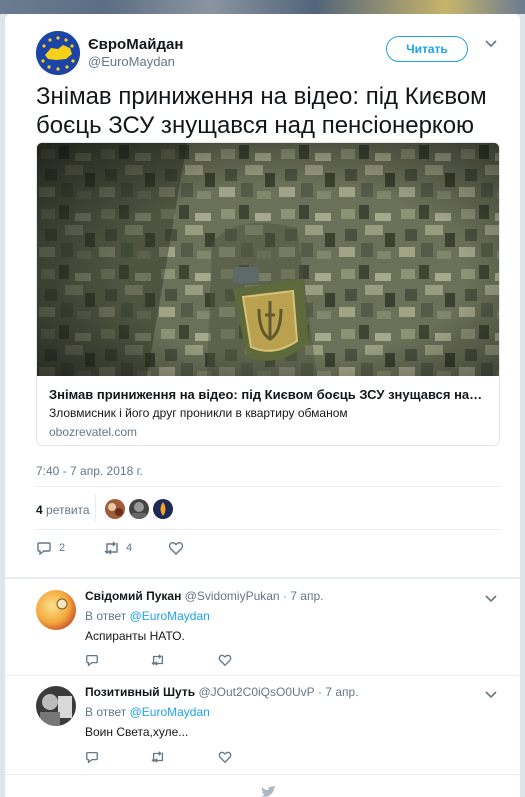 This screenshot has height=797, width=525. Describe the element at coordinates (269, 791) in the screenshot. I see `twitter-bird-icon` at that location.